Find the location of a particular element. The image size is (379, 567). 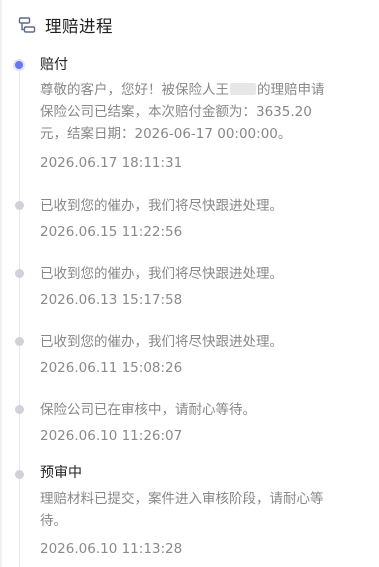

event-time: 2026.06.15 11:22:56 is located at coordinates (111, 232).